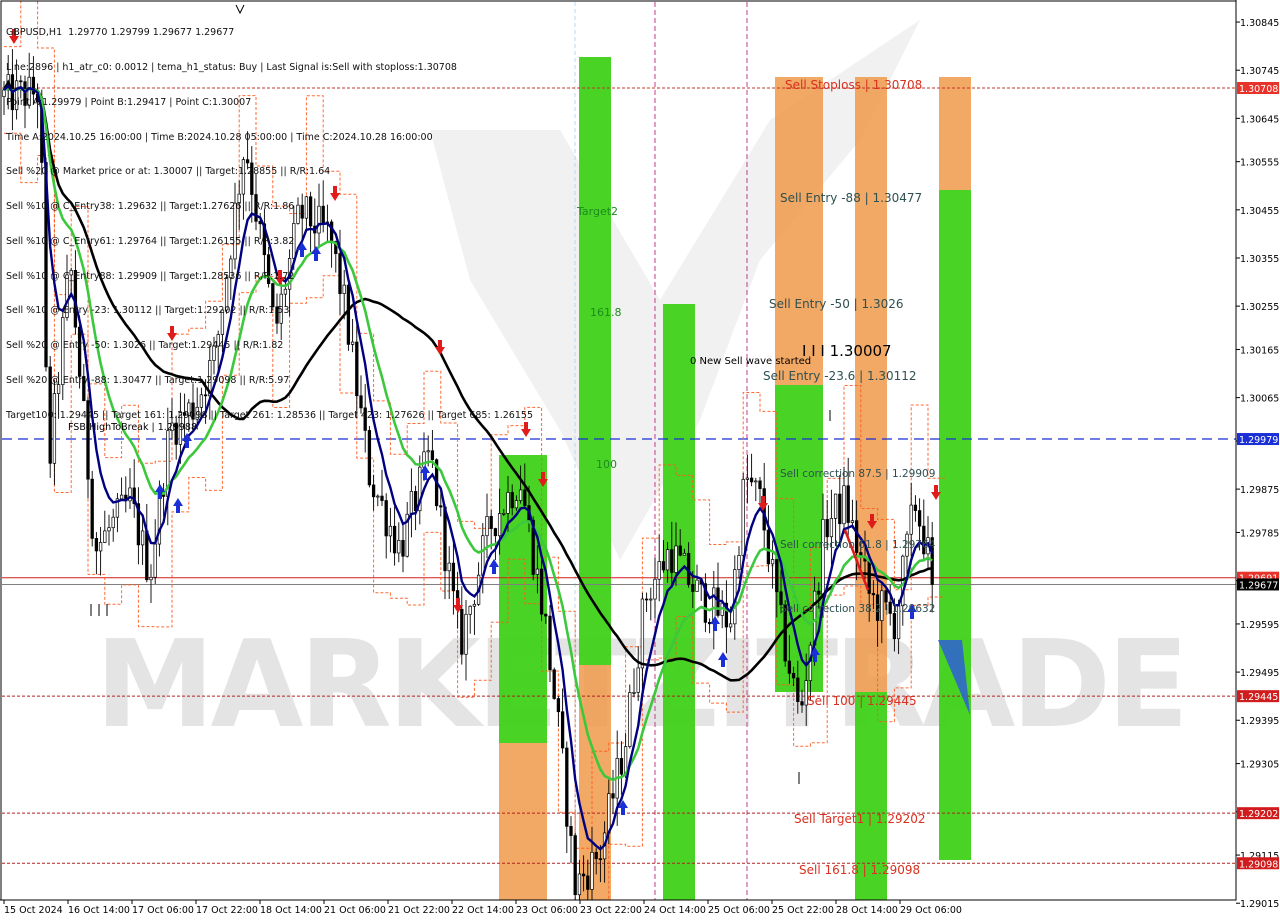  What do you see at coordinates (840, 376) in the screenshot?
I see `zone-label-4: Sell Entry -23.6 | 1.30112` at bounding box center [840, 376].